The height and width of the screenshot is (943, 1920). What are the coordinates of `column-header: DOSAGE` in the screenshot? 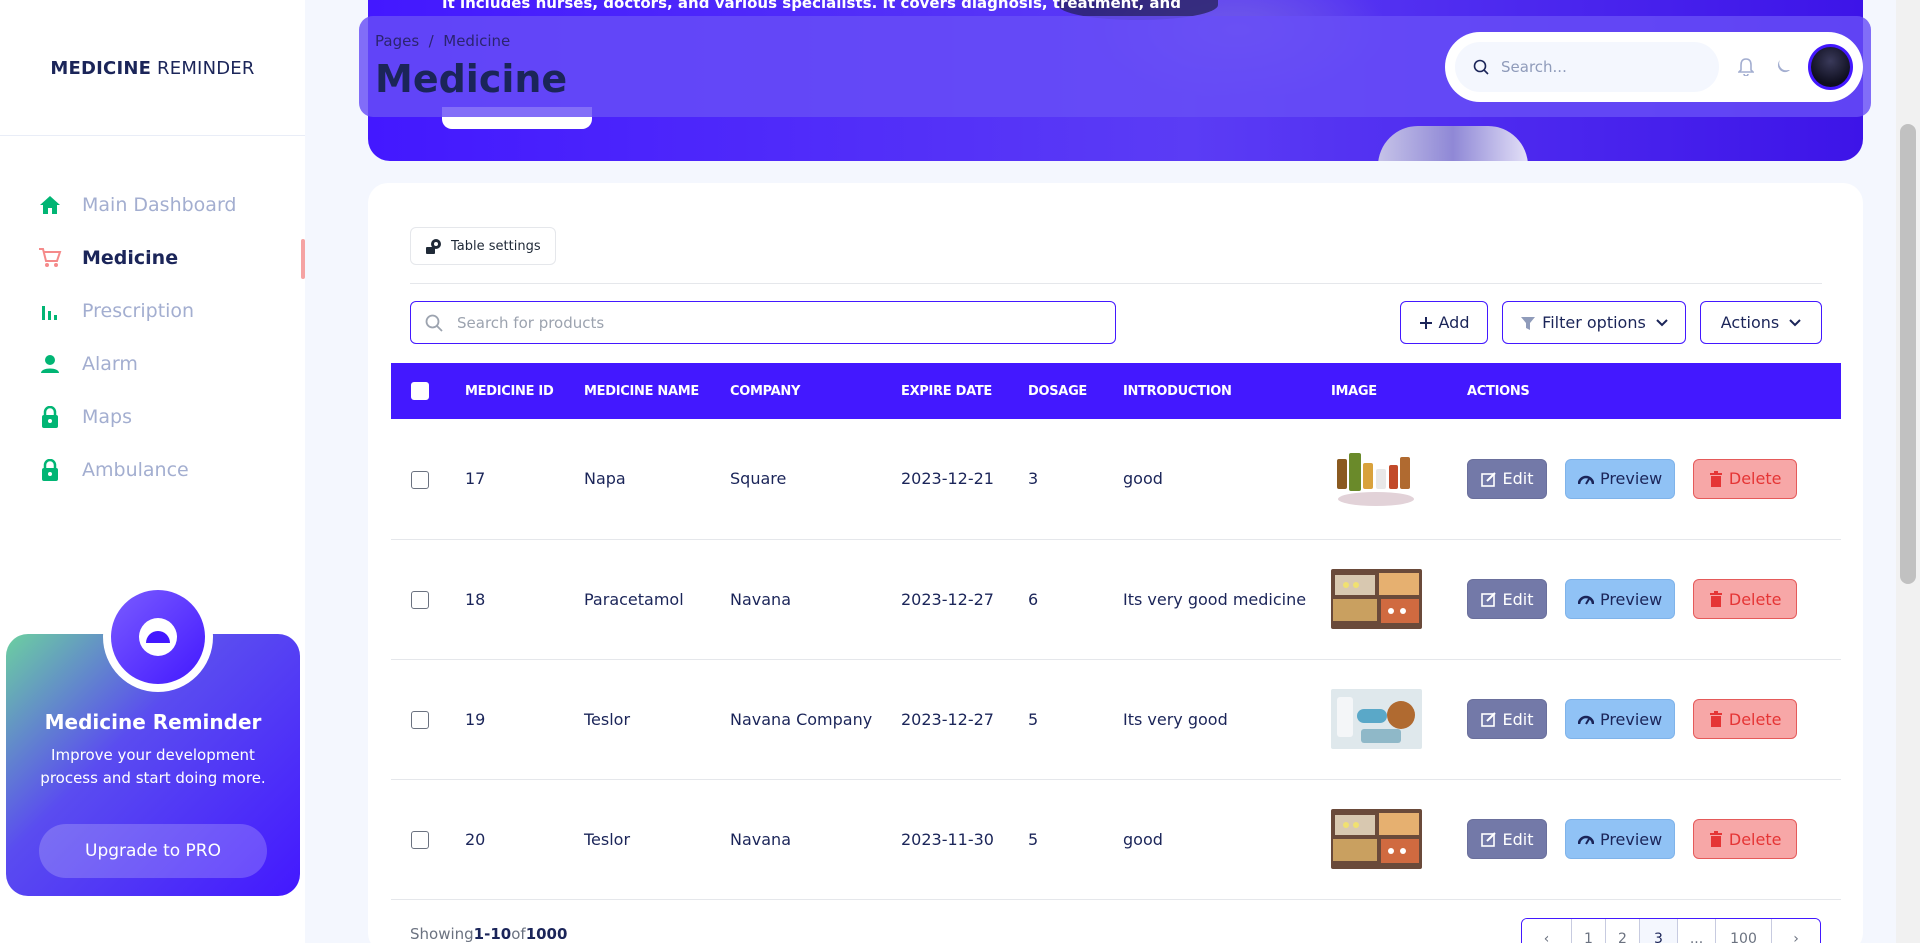 It's located at (1075, 391).